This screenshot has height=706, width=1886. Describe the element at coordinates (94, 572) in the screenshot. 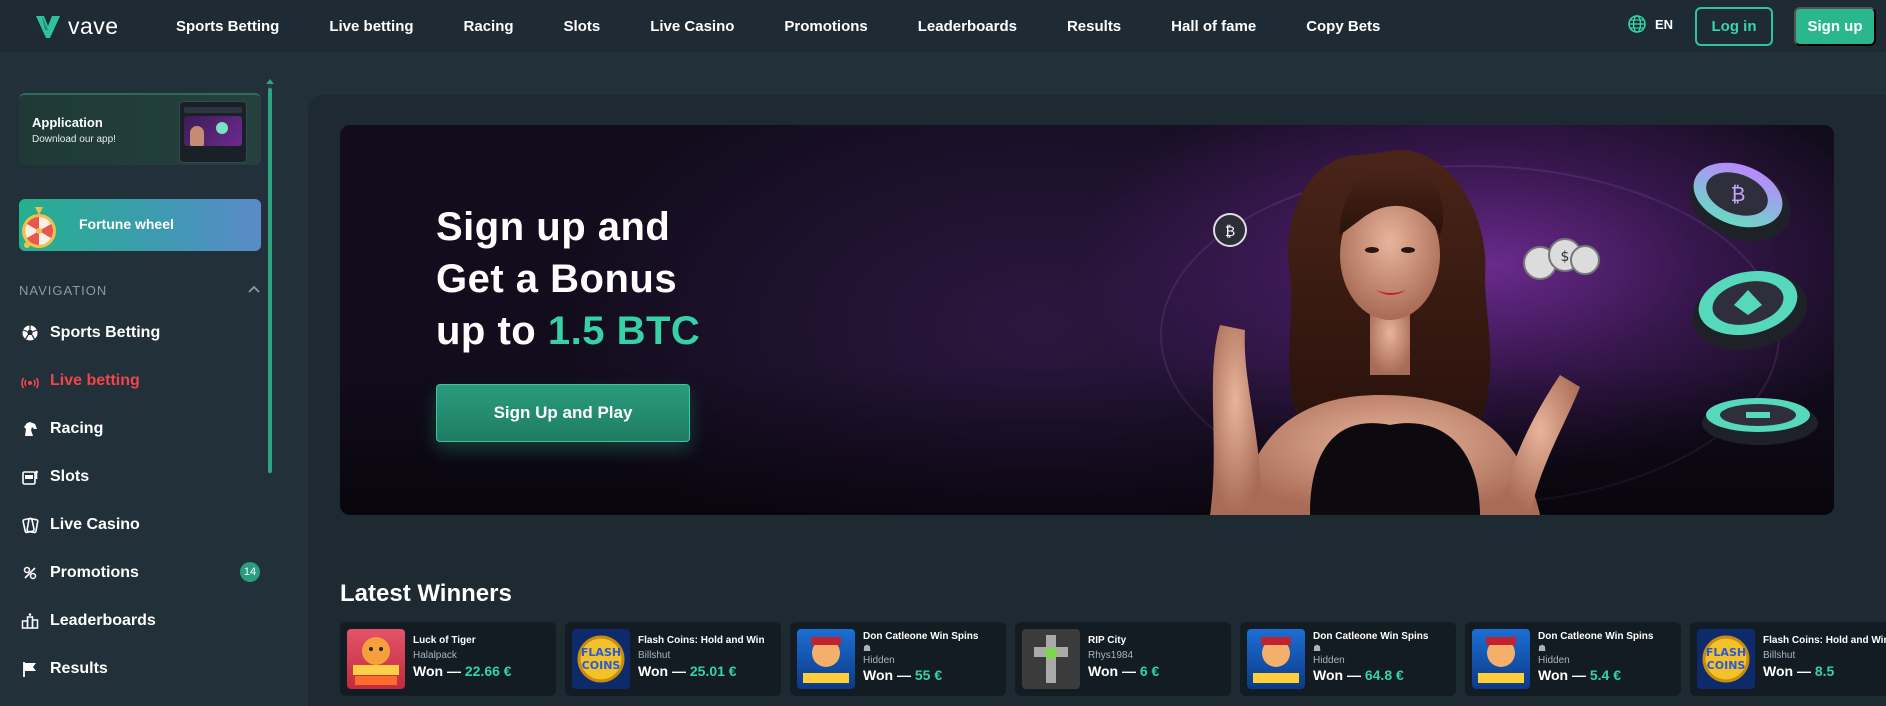

I see `sidebar-item-label: Promotions` at that location.